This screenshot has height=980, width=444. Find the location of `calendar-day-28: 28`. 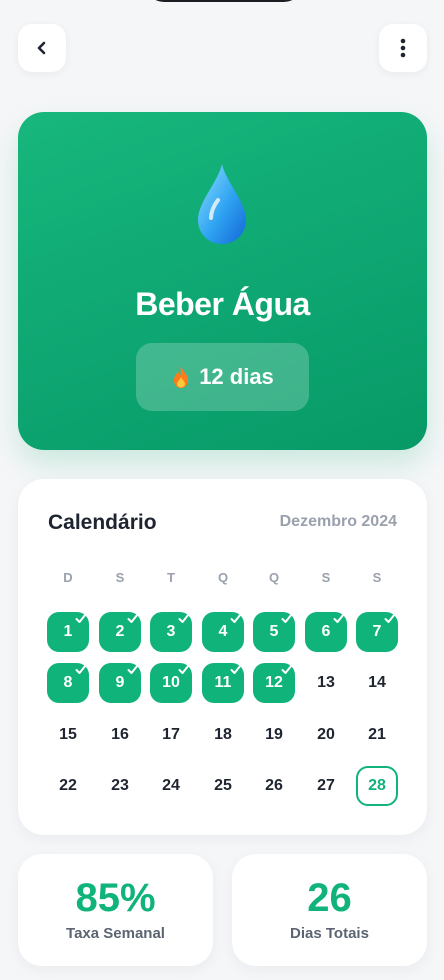

calendar-day-28: 28 is located at coordinates (377, 786).